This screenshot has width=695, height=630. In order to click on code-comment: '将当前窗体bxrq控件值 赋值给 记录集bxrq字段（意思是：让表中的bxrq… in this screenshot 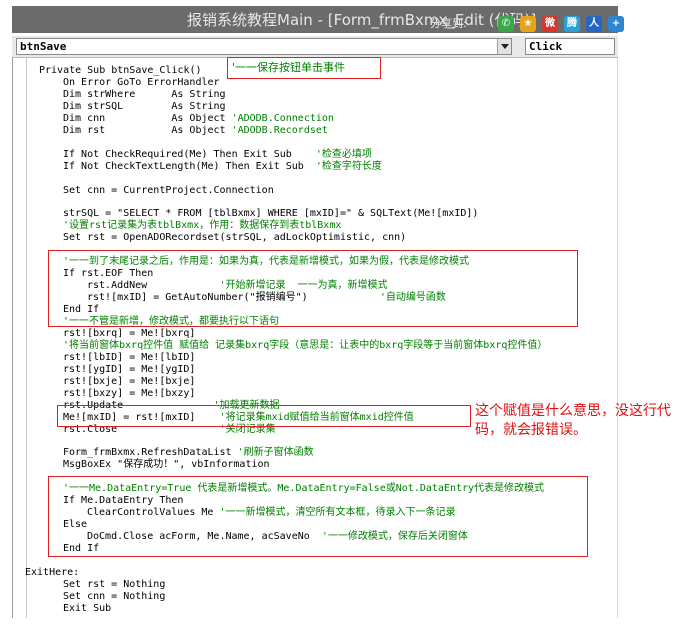, I will do `click(305, 345)`.